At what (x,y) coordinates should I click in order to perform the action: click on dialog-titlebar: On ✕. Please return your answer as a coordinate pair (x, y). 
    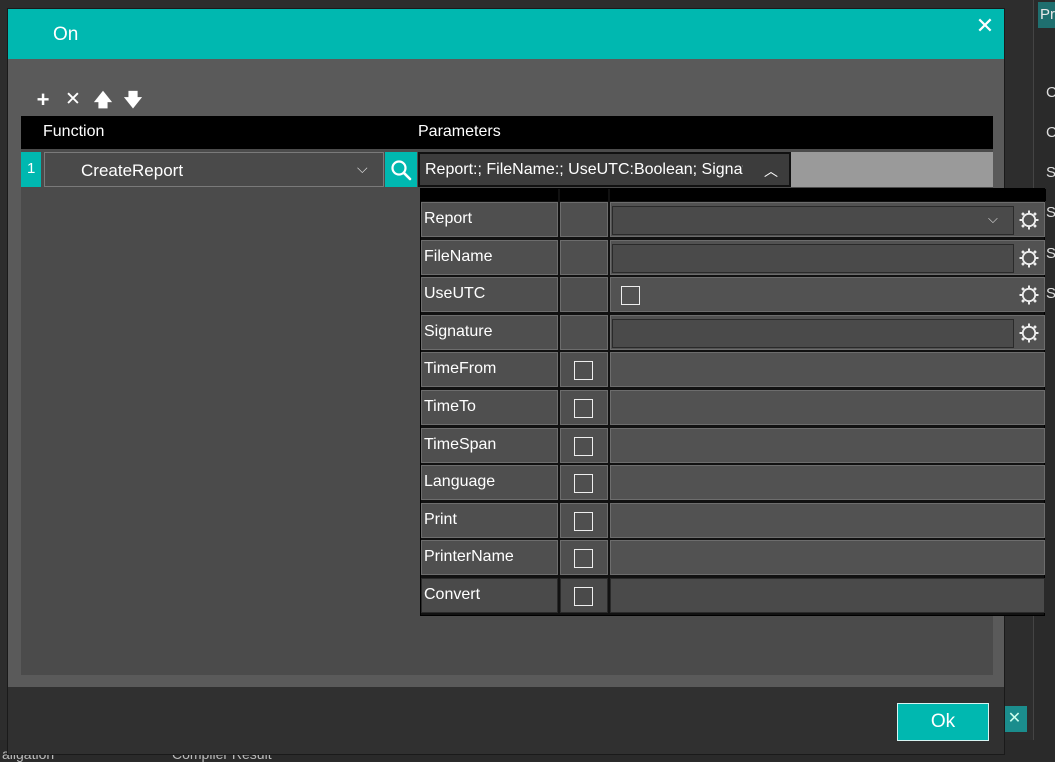
    Looking at the image, I should click on (506, 34).